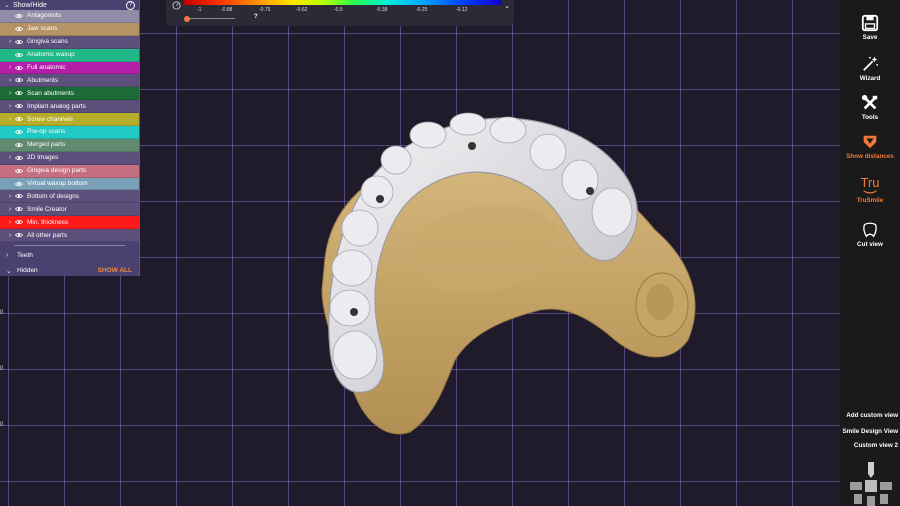 Image resolution: width=900 pixels, height=506 pixels. What do you see at coordinates (69, 158) in the screenshot?
I see `layer-row: › 2D Images` at bounding box center [69, 158].